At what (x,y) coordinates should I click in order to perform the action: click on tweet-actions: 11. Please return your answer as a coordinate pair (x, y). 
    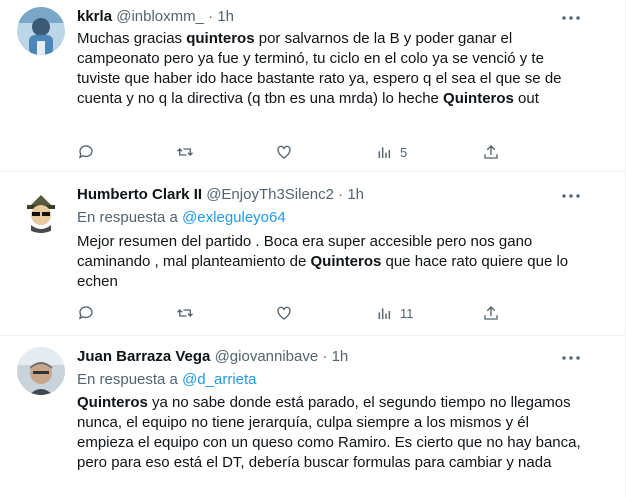
    Looking at the image, I should click on (292, 313).